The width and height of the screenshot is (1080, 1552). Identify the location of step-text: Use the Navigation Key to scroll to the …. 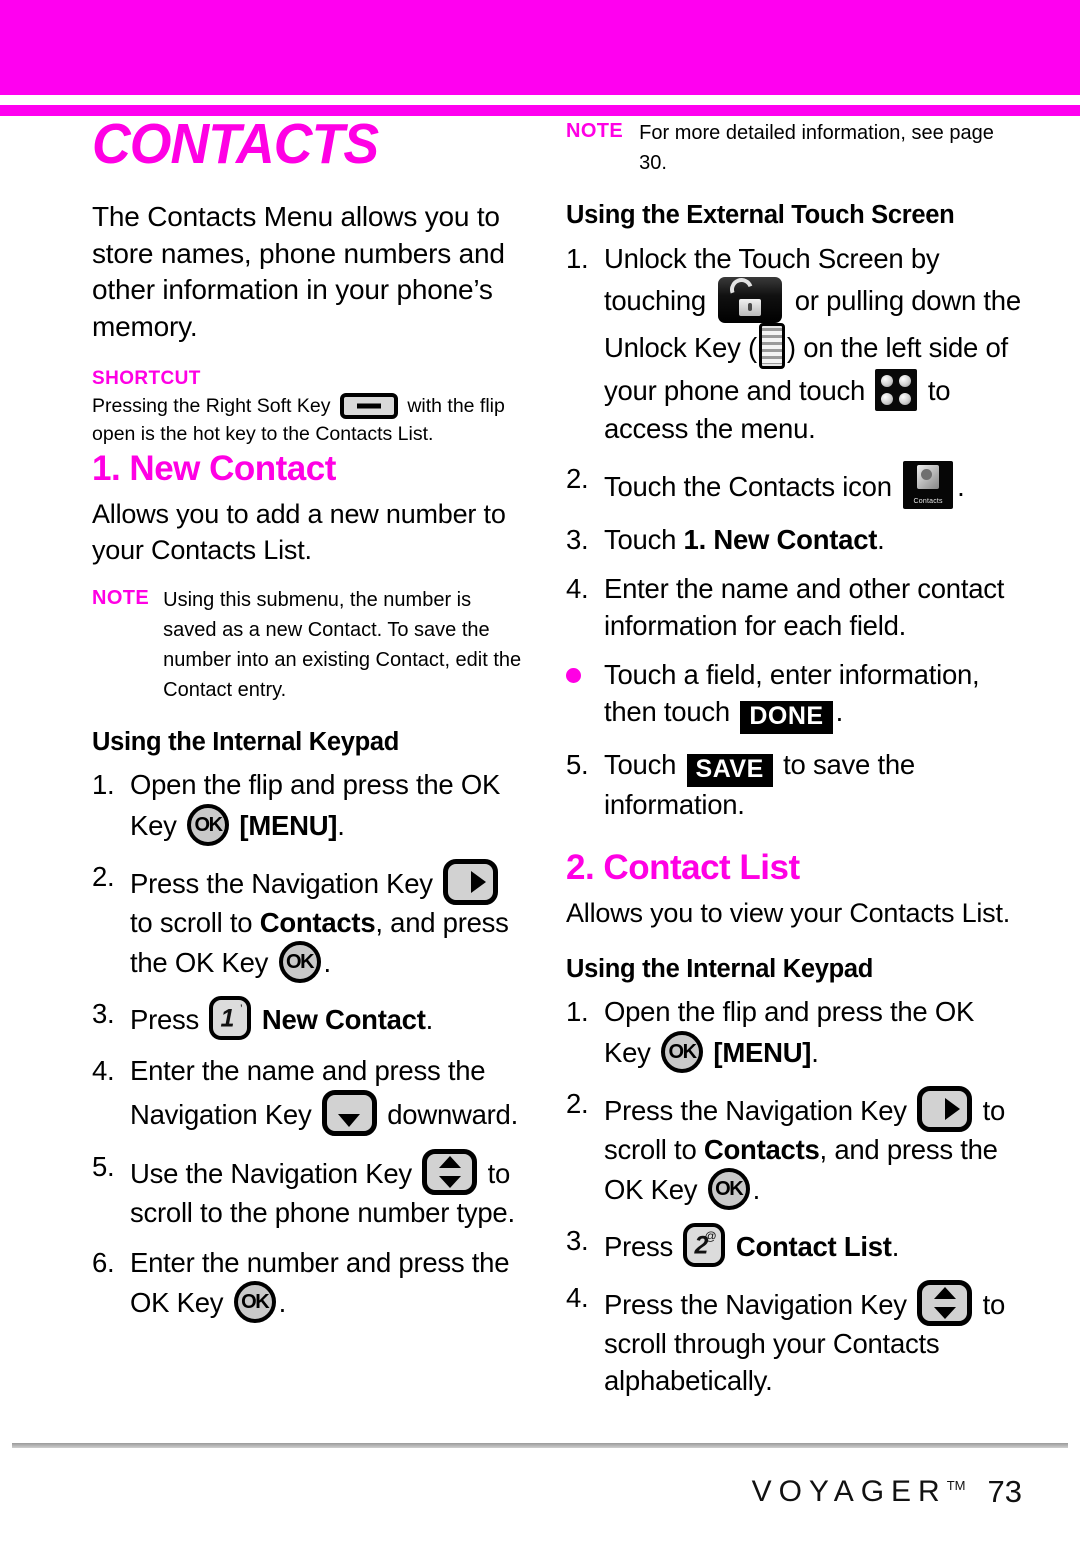
(328, 1190).